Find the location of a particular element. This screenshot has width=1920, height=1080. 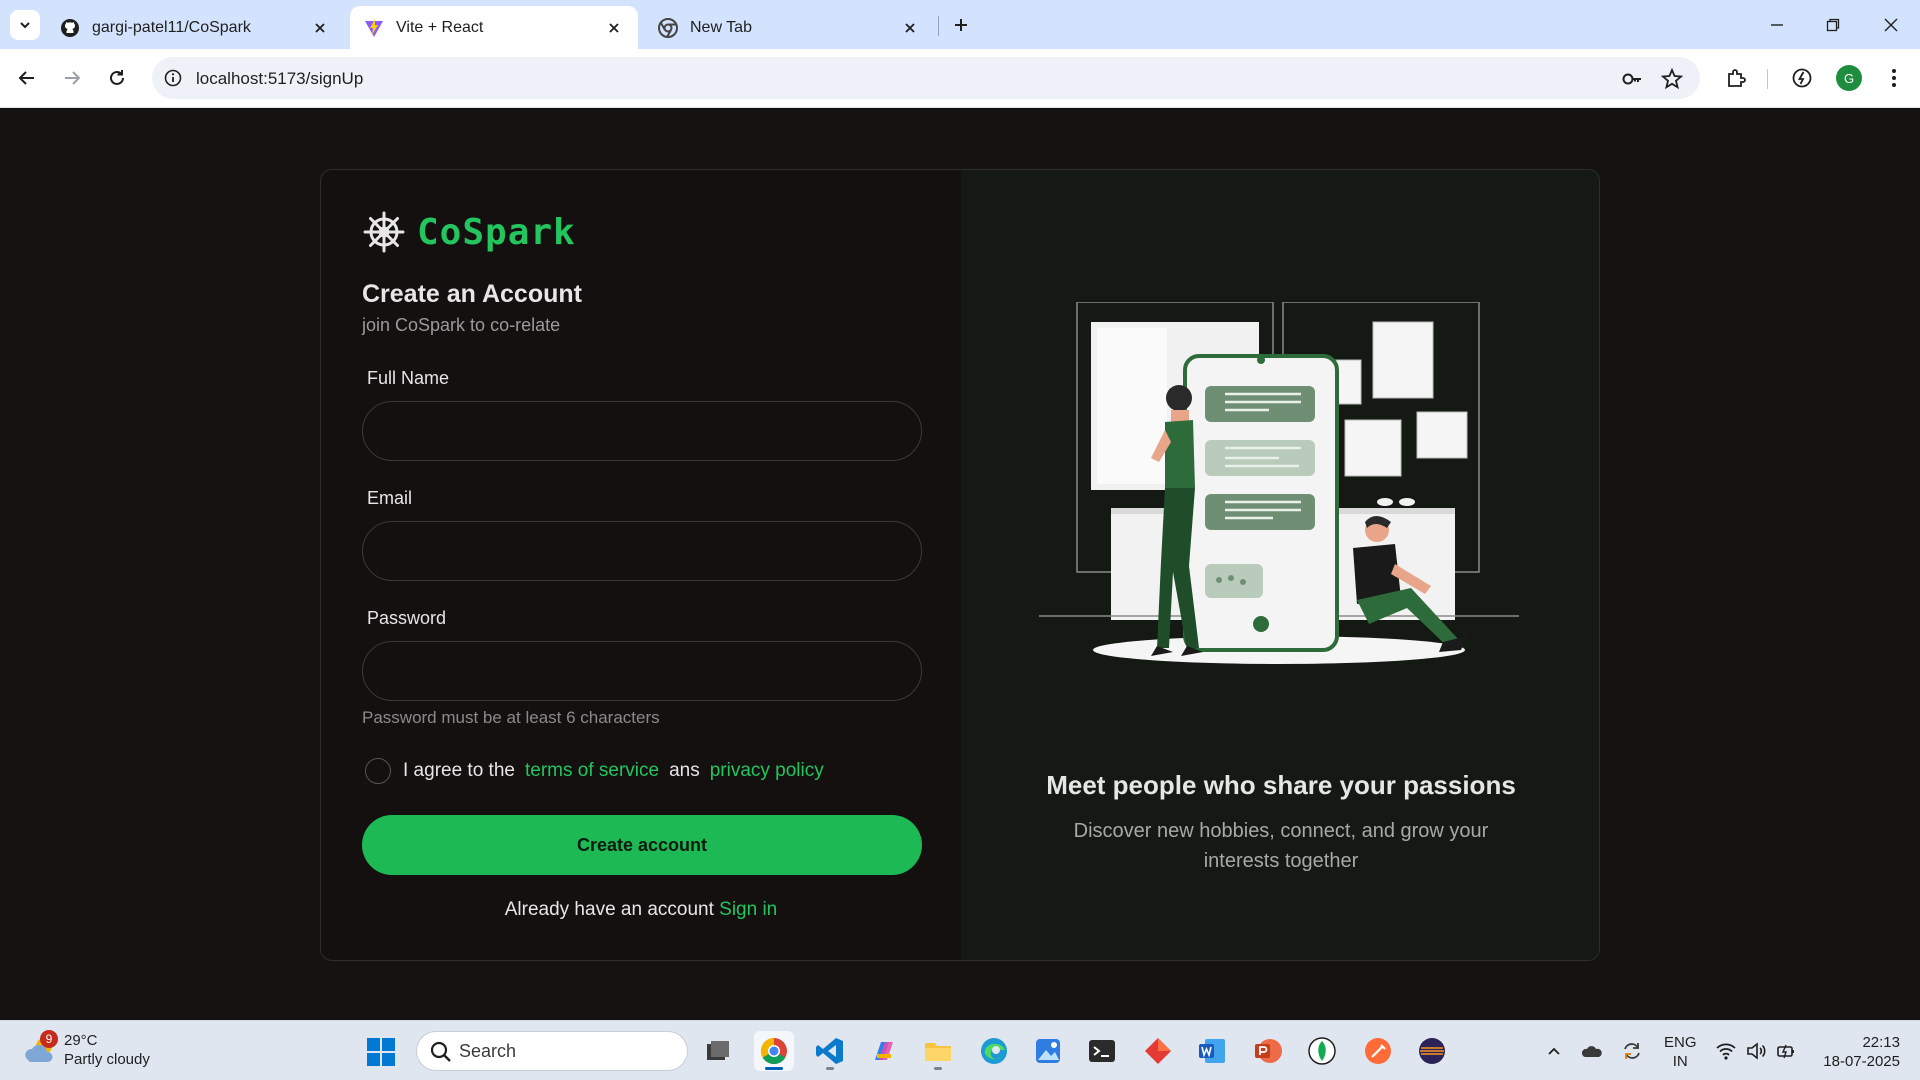

arrow-left-icon is located at coordinates (26, 78).